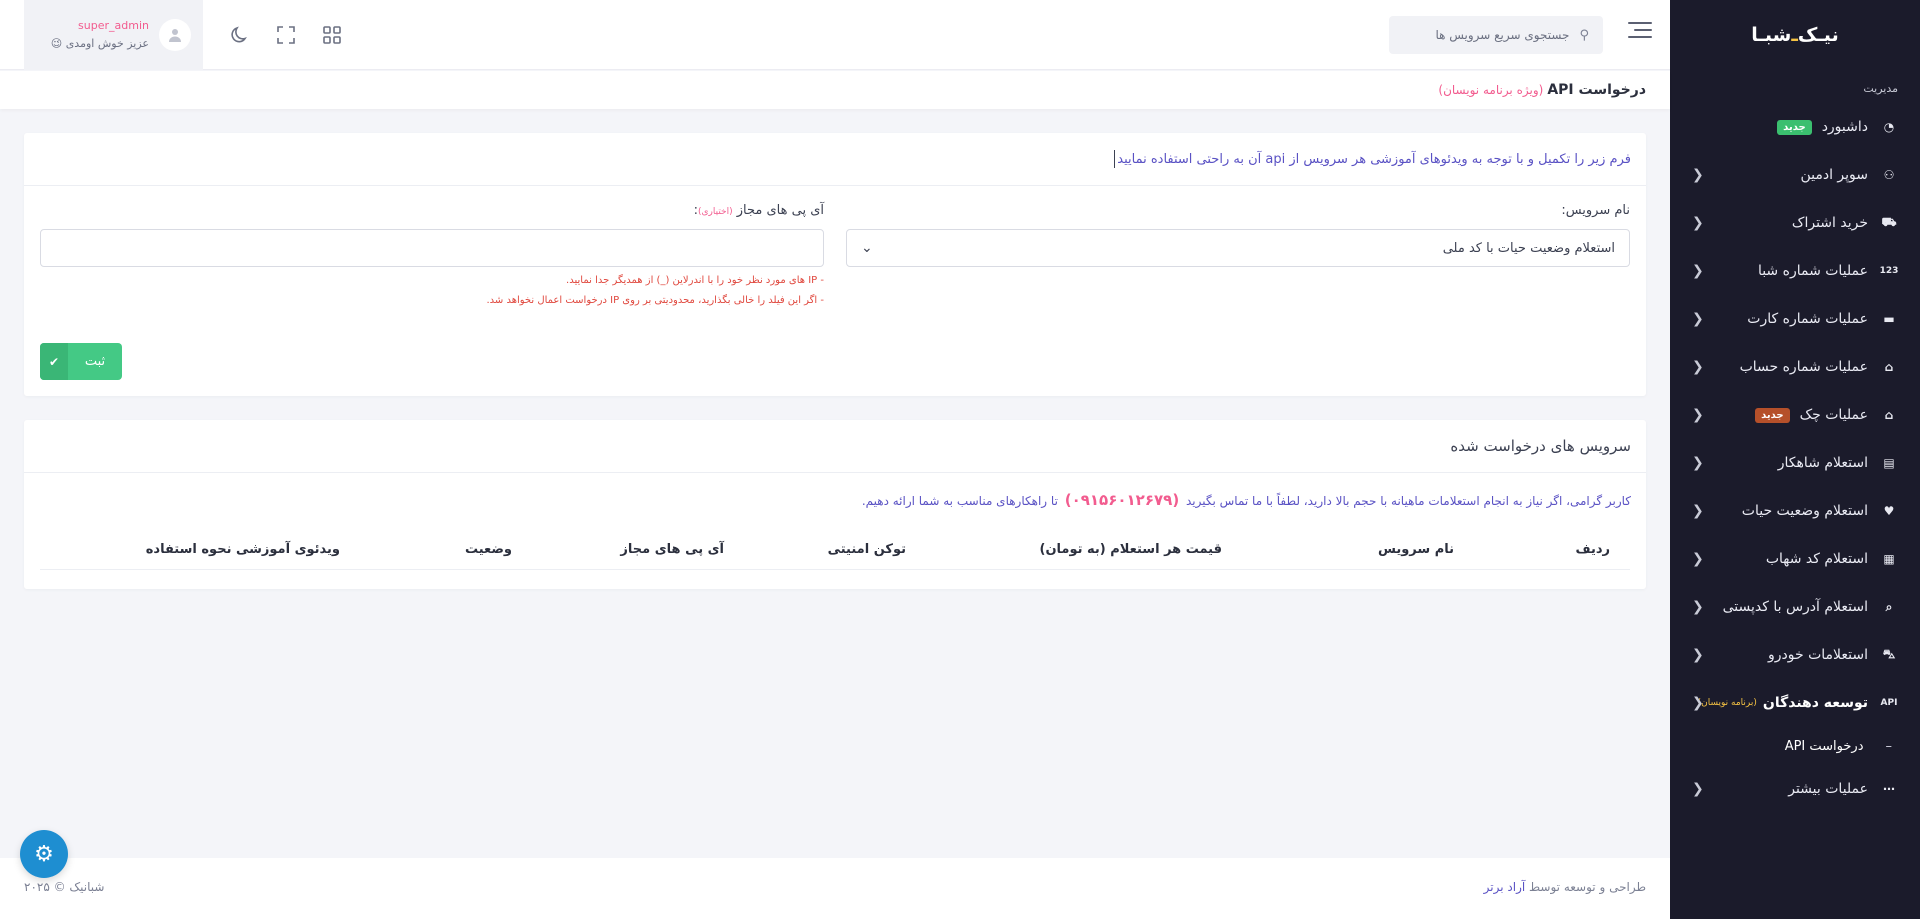 The image size is (1920, 919). What do you see at coordinates (95, 361) in the screenshot?
I see `submit-label: ثبت` at bounding box center [95, 361].